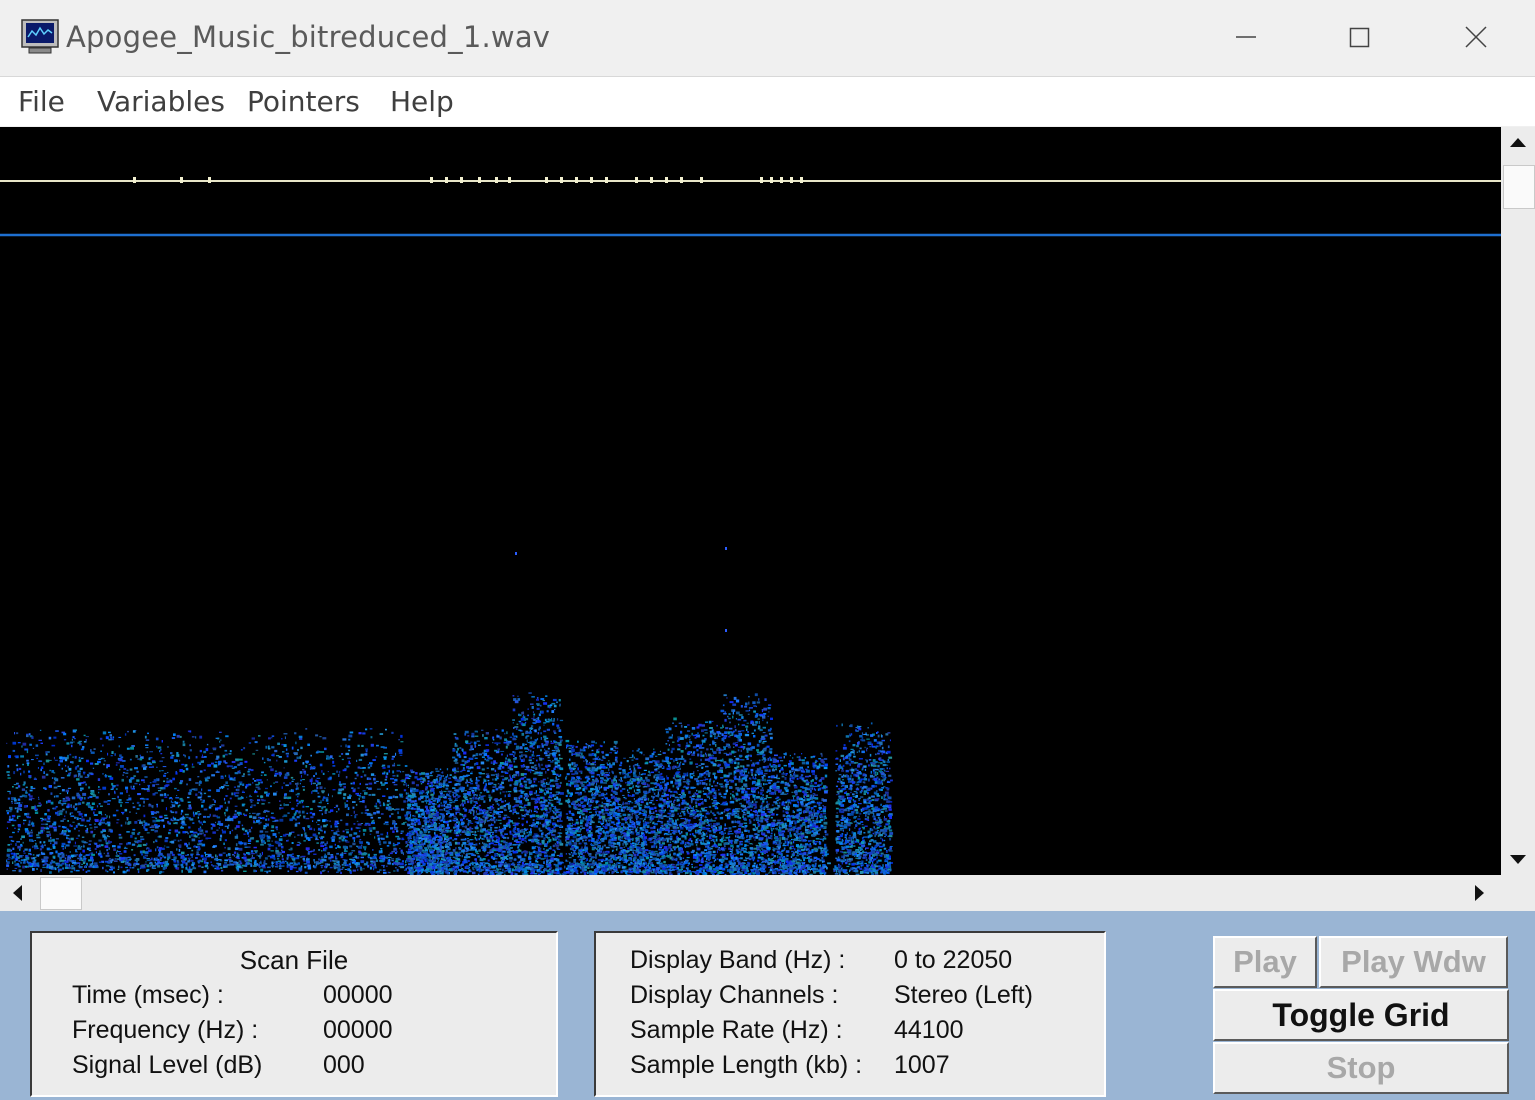 The image size is (1535, 1100). I want to click on toggle-grid-button: Toggle Grid, so click(1361, 1015).